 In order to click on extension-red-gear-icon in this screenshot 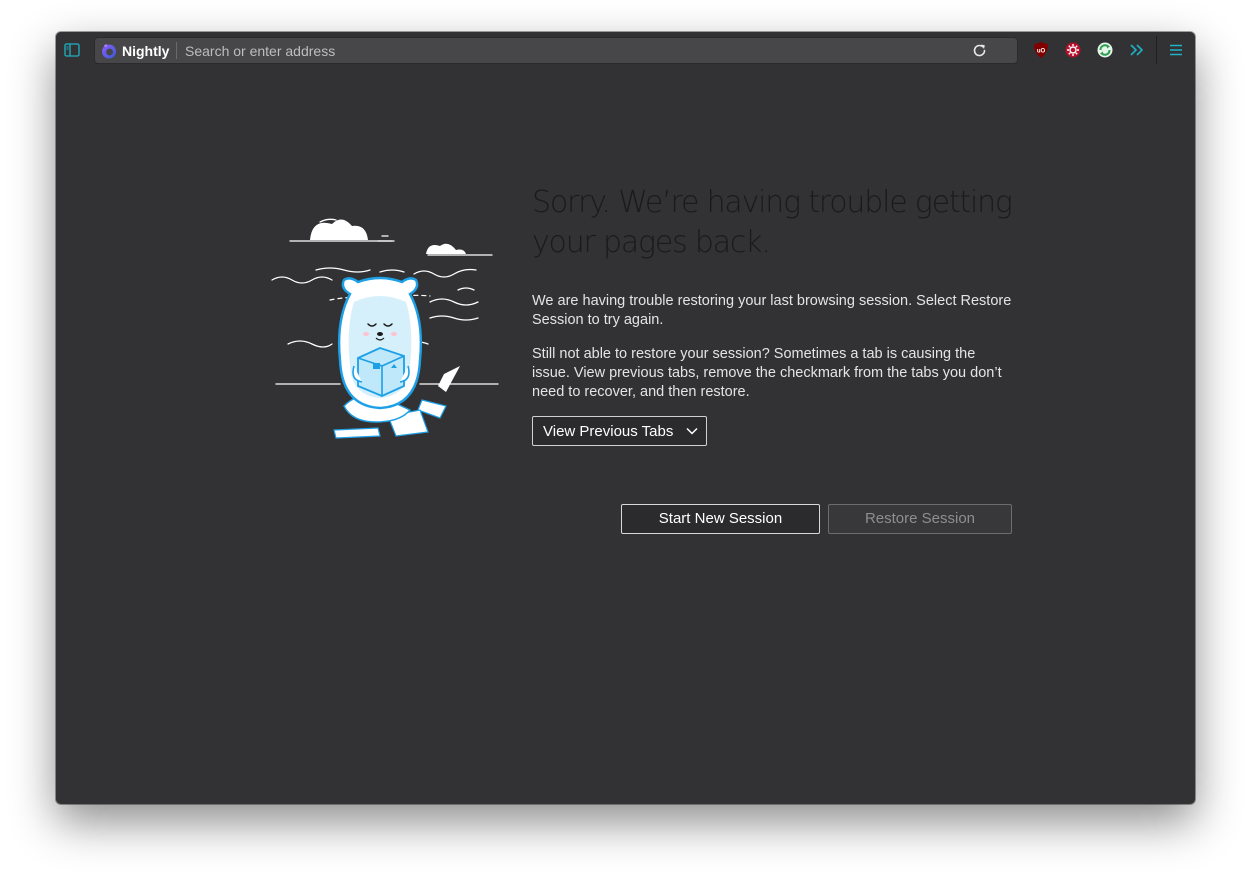, I will do `click(1073, 50)`.